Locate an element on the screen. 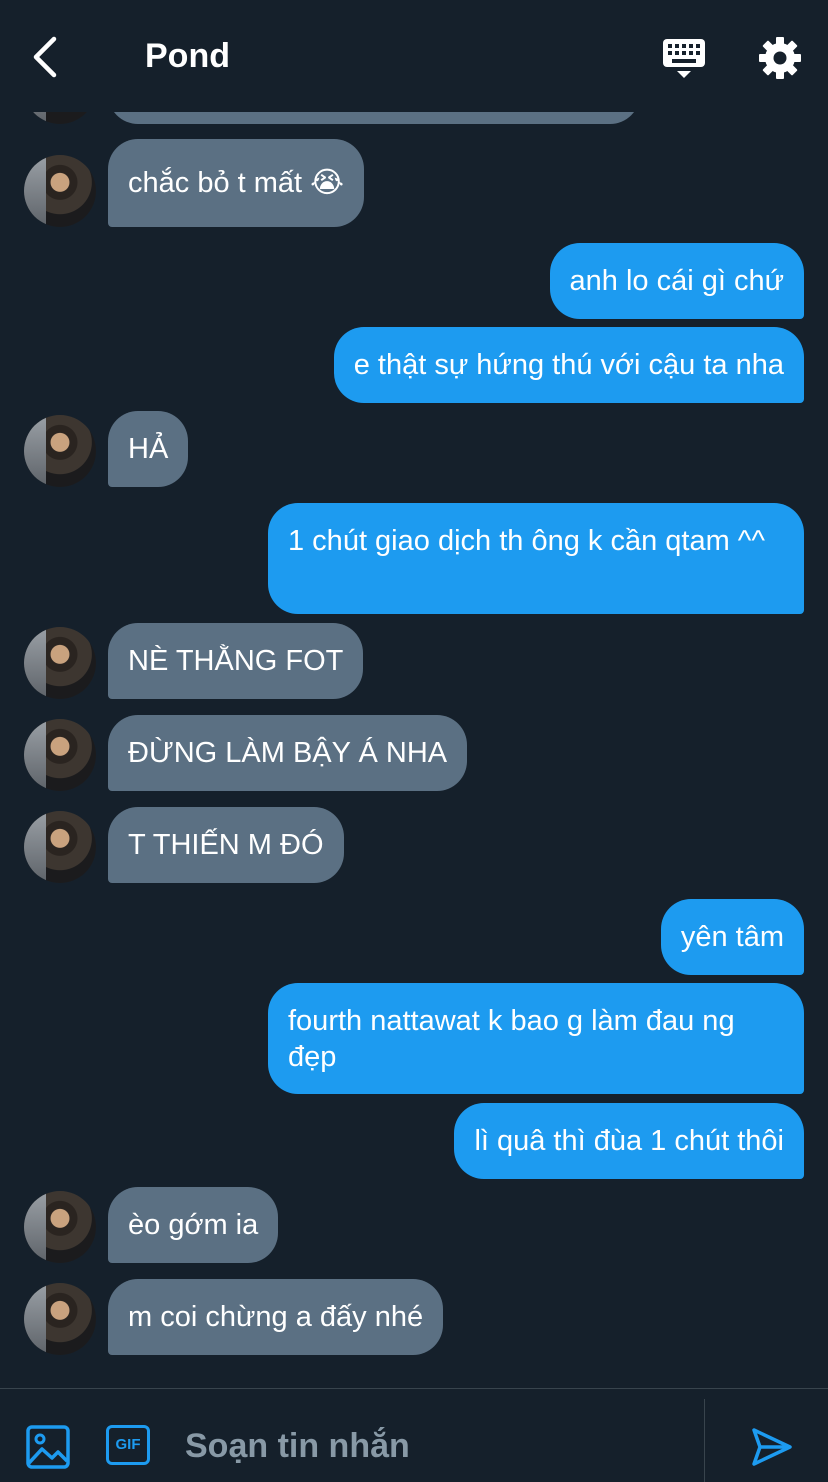  back-button is located at coordinates (46, 57).